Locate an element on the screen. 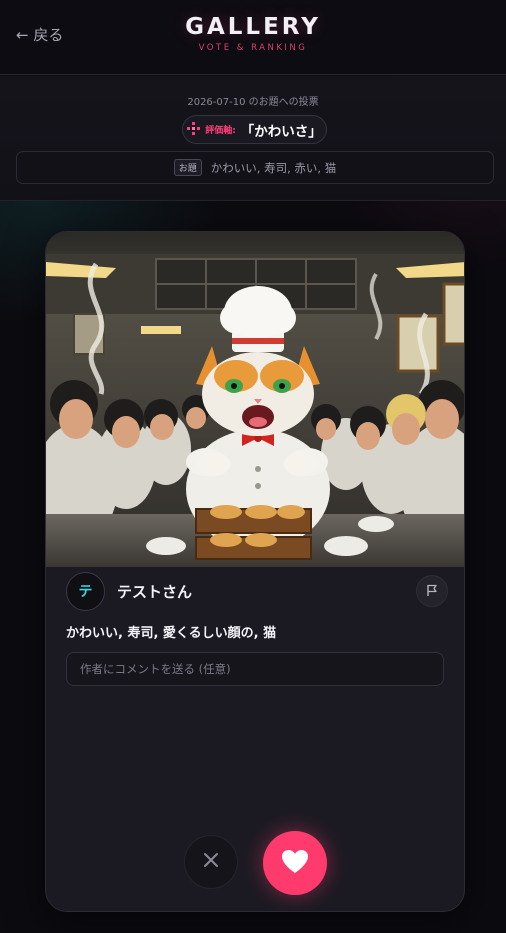 The width and height of the screenshot is (506, 933). evaluation-axis-badge: 評価軸: 「かわいさ」 is located at coordinates (254, 129).